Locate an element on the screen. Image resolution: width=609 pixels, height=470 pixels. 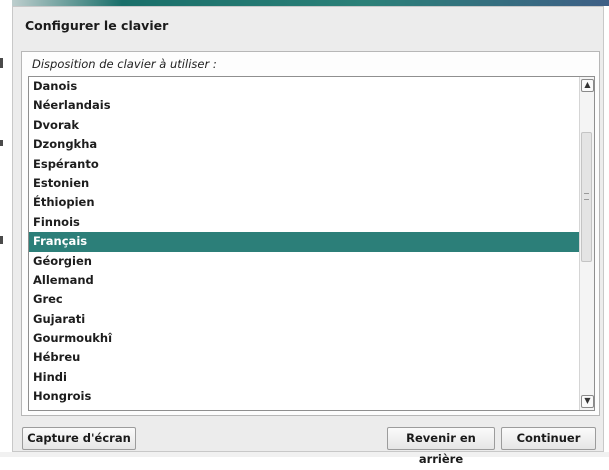
layout-list-item: Hébreu is located at coordinates (304, 357).